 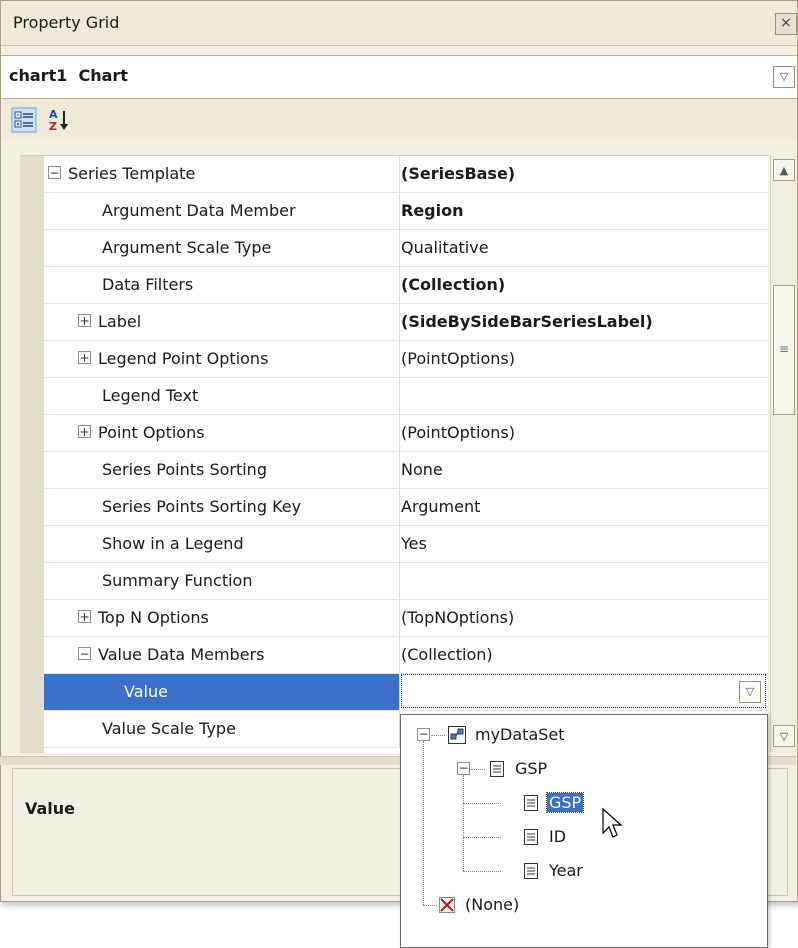 What do you see at coordinates (558, 836) in the screenshot?
I see `tree-node-label: ID` at bounding box center [558, 836].